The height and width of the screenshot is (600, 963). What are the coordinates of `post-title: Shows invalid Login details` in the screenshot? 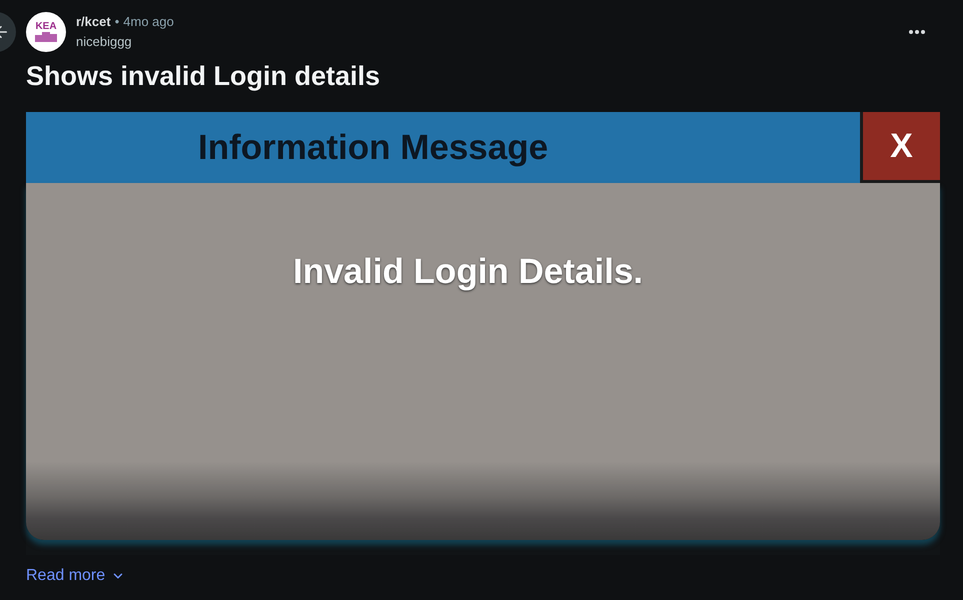 It's located at (203, 76).